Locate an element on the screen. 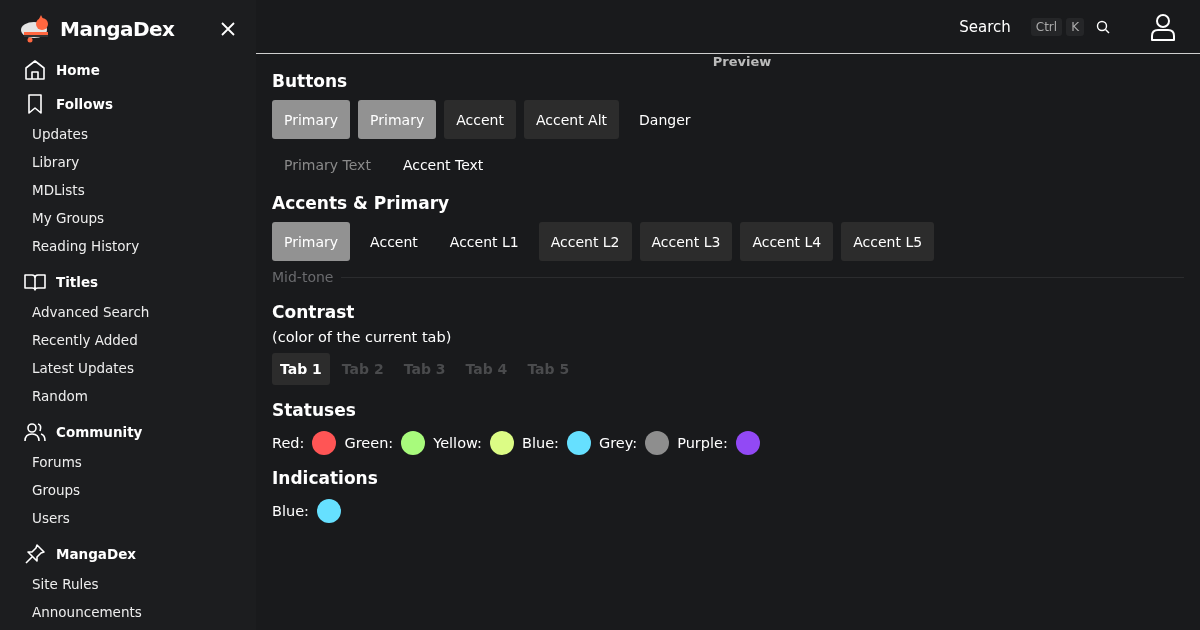 The image size is (1200, 630). status-label: Green: is located at coordinates (369, 443).